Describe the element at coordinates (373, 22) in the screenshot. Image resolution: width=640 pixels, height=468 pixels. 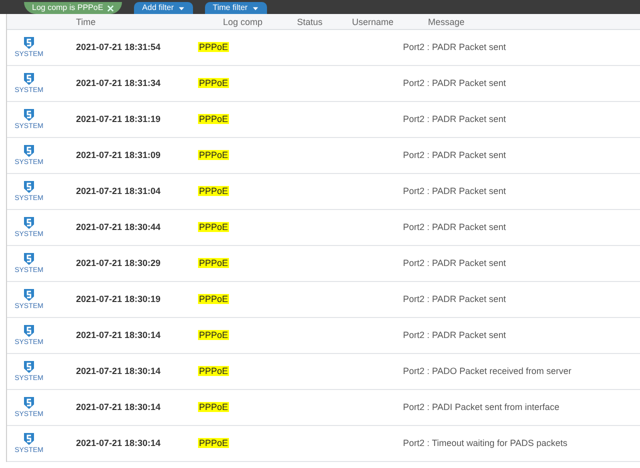
I see `column-header: Username` at that location.